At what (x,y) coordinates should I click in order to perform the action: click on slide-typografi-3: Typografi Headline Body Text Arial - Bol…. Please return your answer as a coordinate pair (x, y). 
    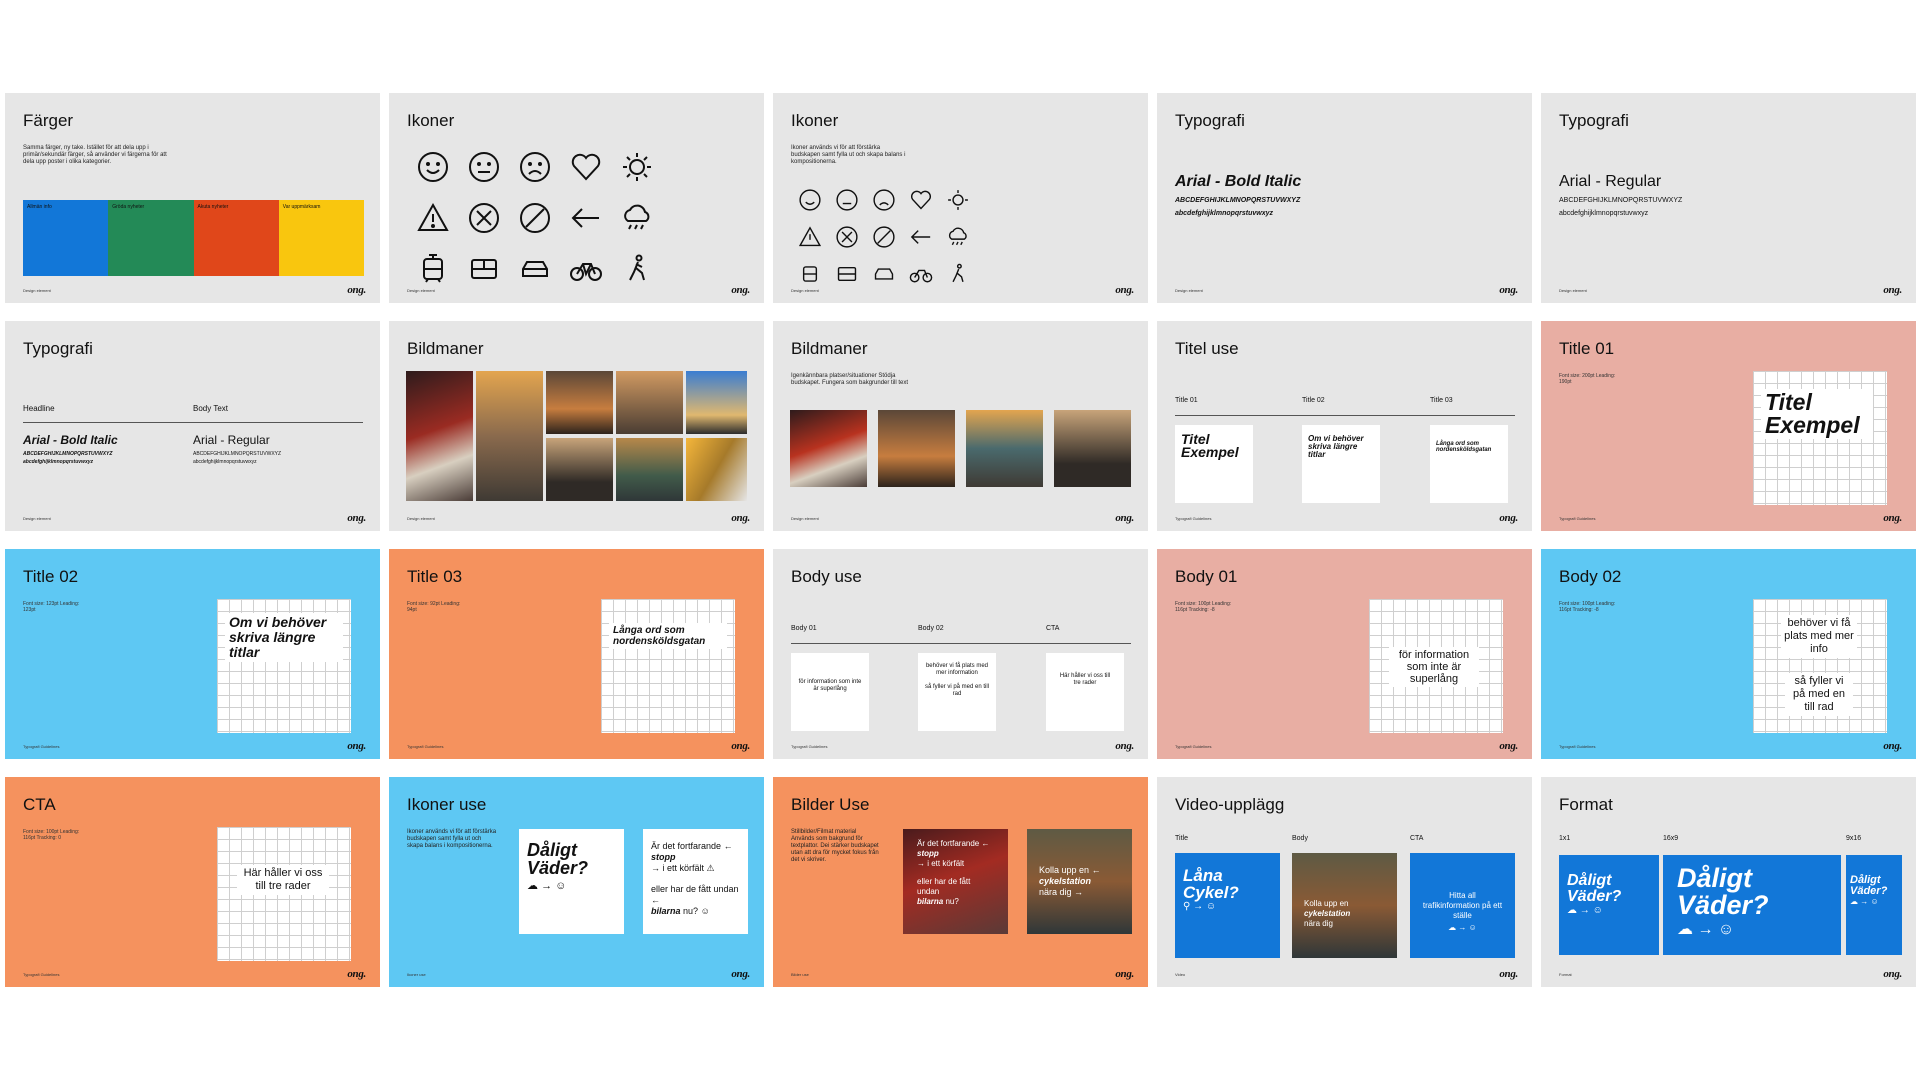
    Looking at the image, I should click on (192, 426).